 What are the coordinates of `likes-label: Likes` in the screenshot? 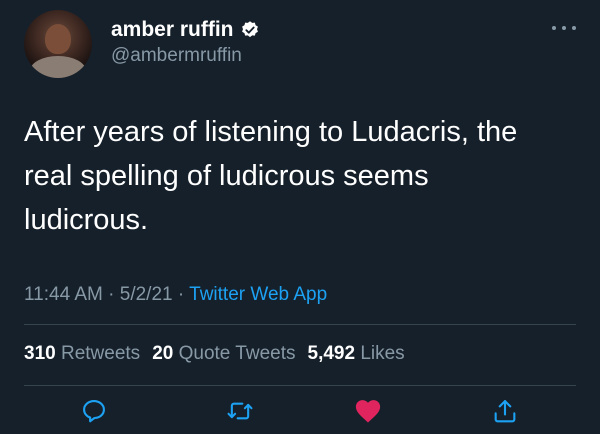 It's located at (382, 353).